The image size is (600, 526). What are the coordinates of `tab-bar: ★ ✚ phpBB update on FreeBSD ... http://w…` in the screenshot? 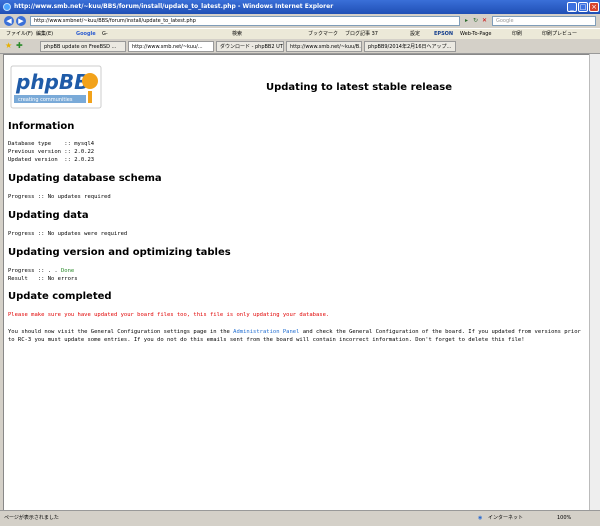 It's located at (300, 46).